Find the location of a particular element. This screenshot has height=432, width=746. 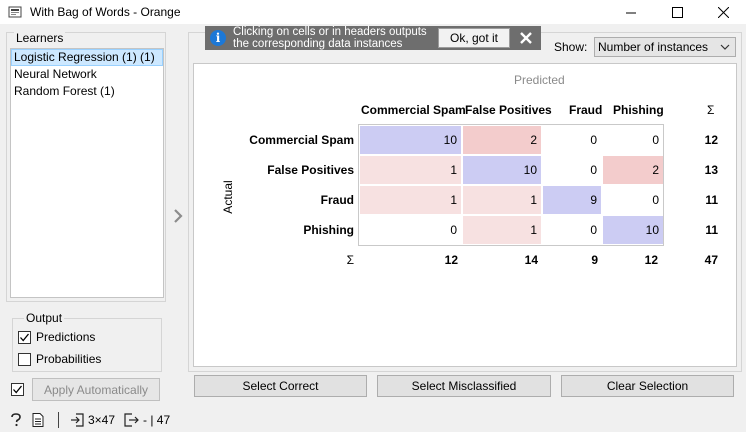

chevron-right-icon is located at coordinates (178, 216).